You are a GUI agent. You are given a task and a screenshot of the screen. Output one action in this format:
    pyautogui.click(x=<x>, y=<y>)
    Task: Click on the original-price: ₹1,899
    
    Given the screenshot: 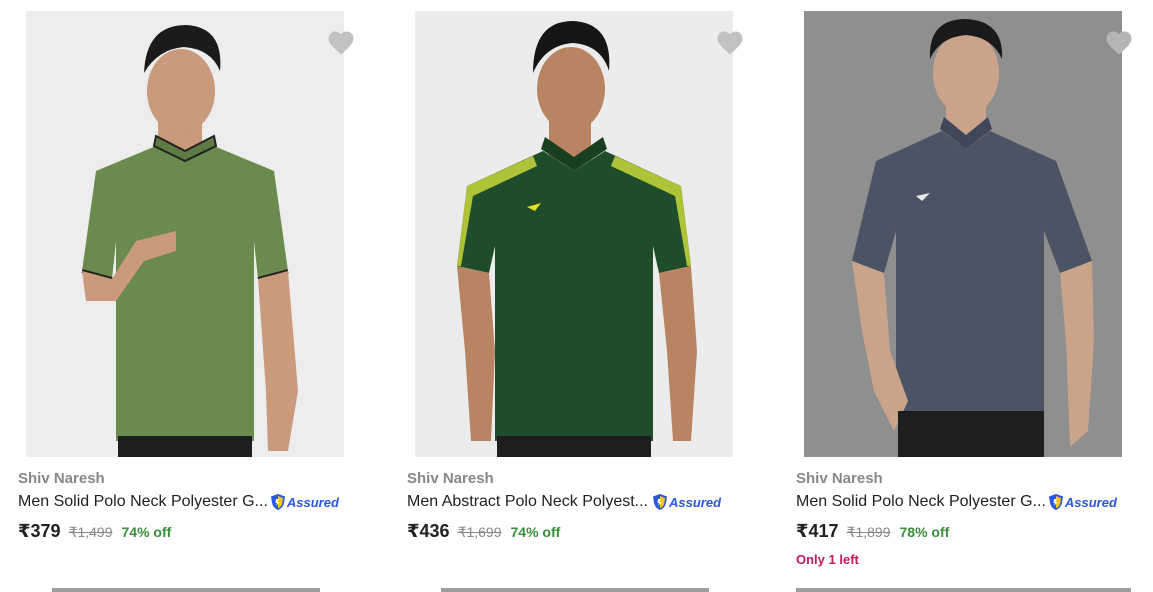 What is the action you would take?
    pyautogui.click(x=868, y=532)
    